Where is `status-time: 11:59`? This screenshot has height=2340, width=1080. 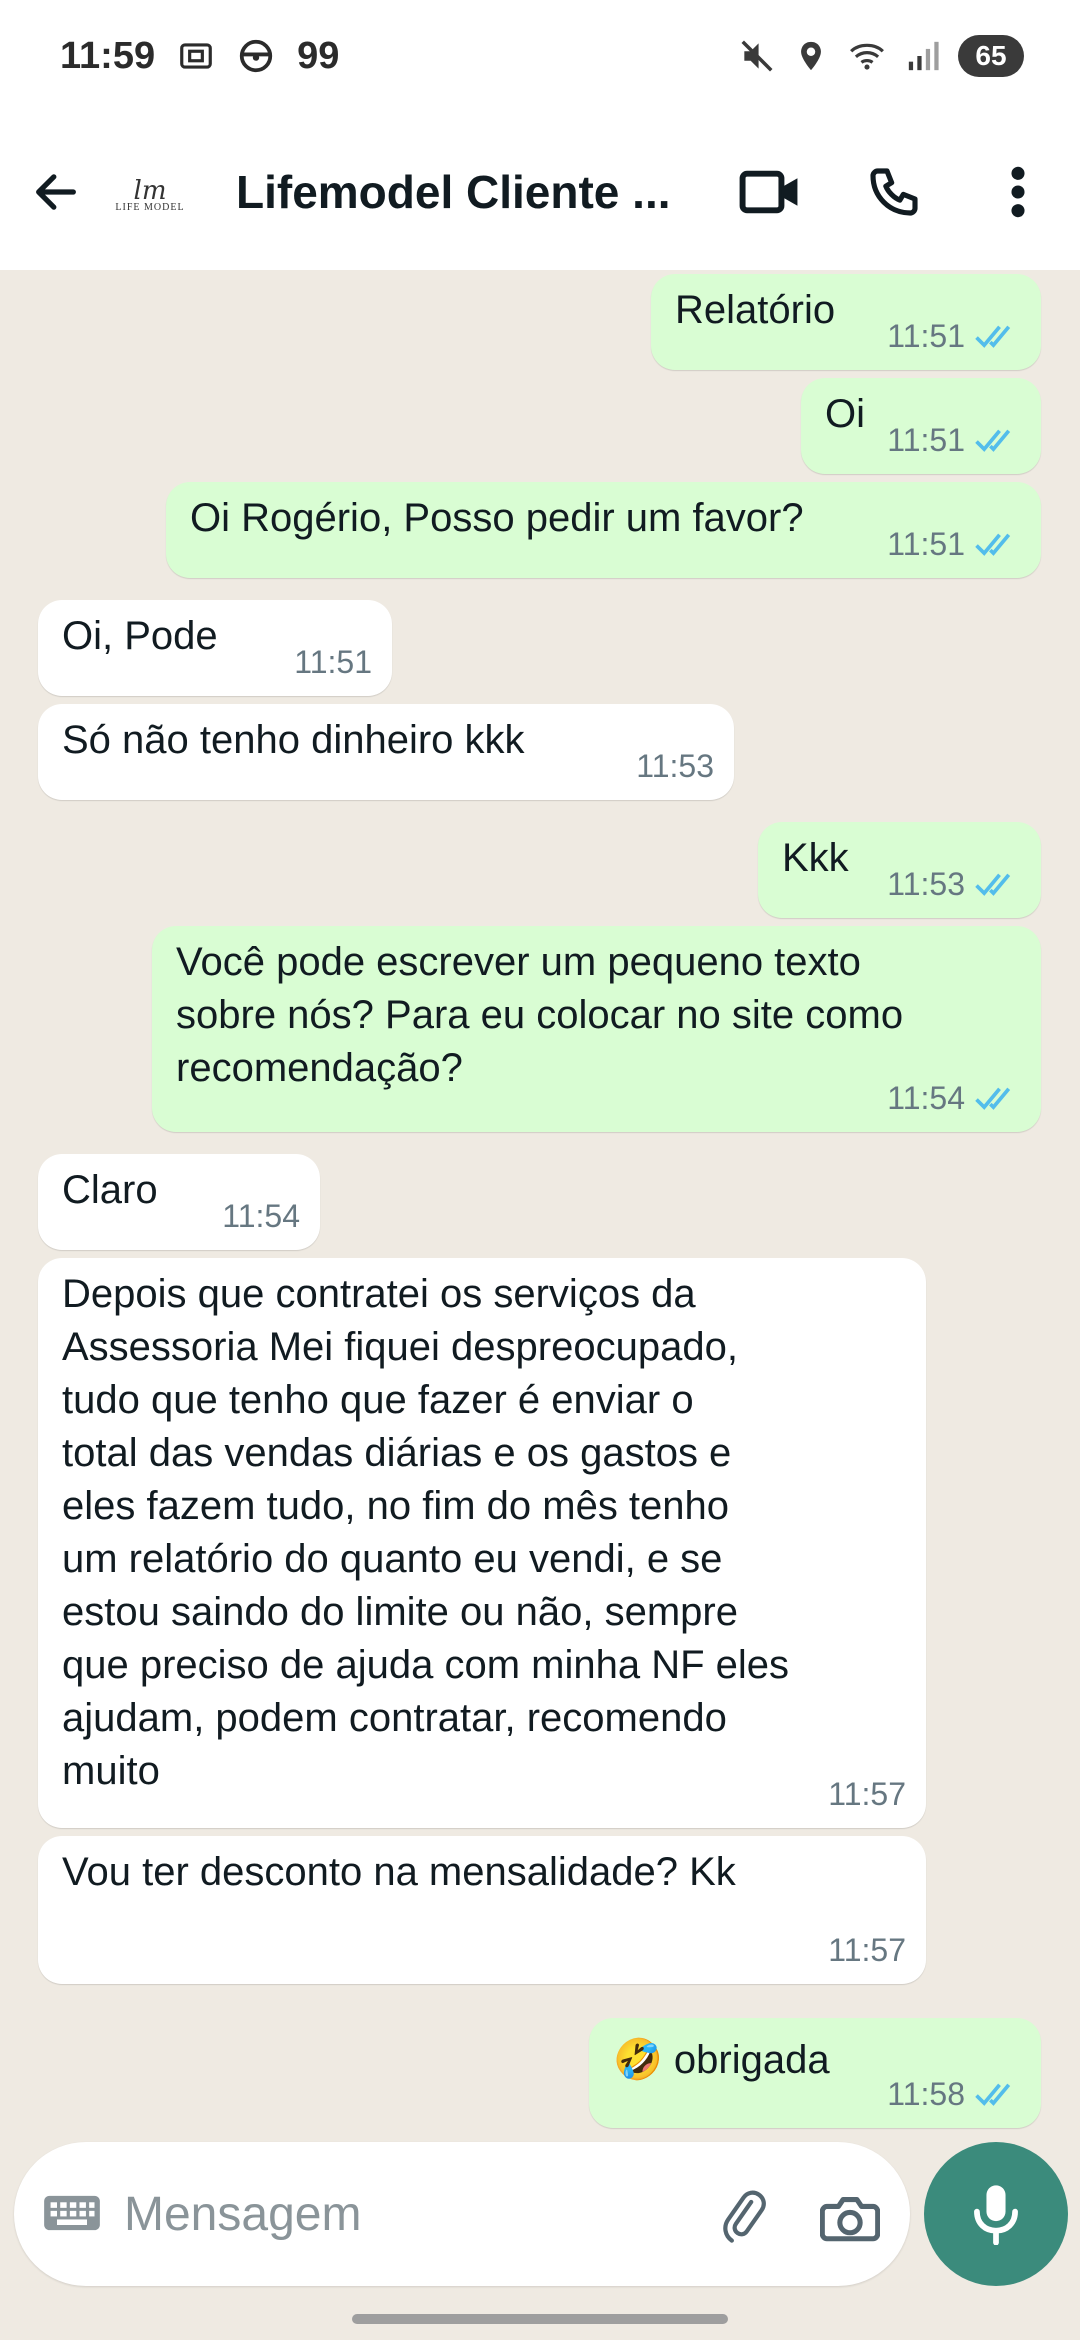
status-time: 11:59 is located at coordinates (108, 55).